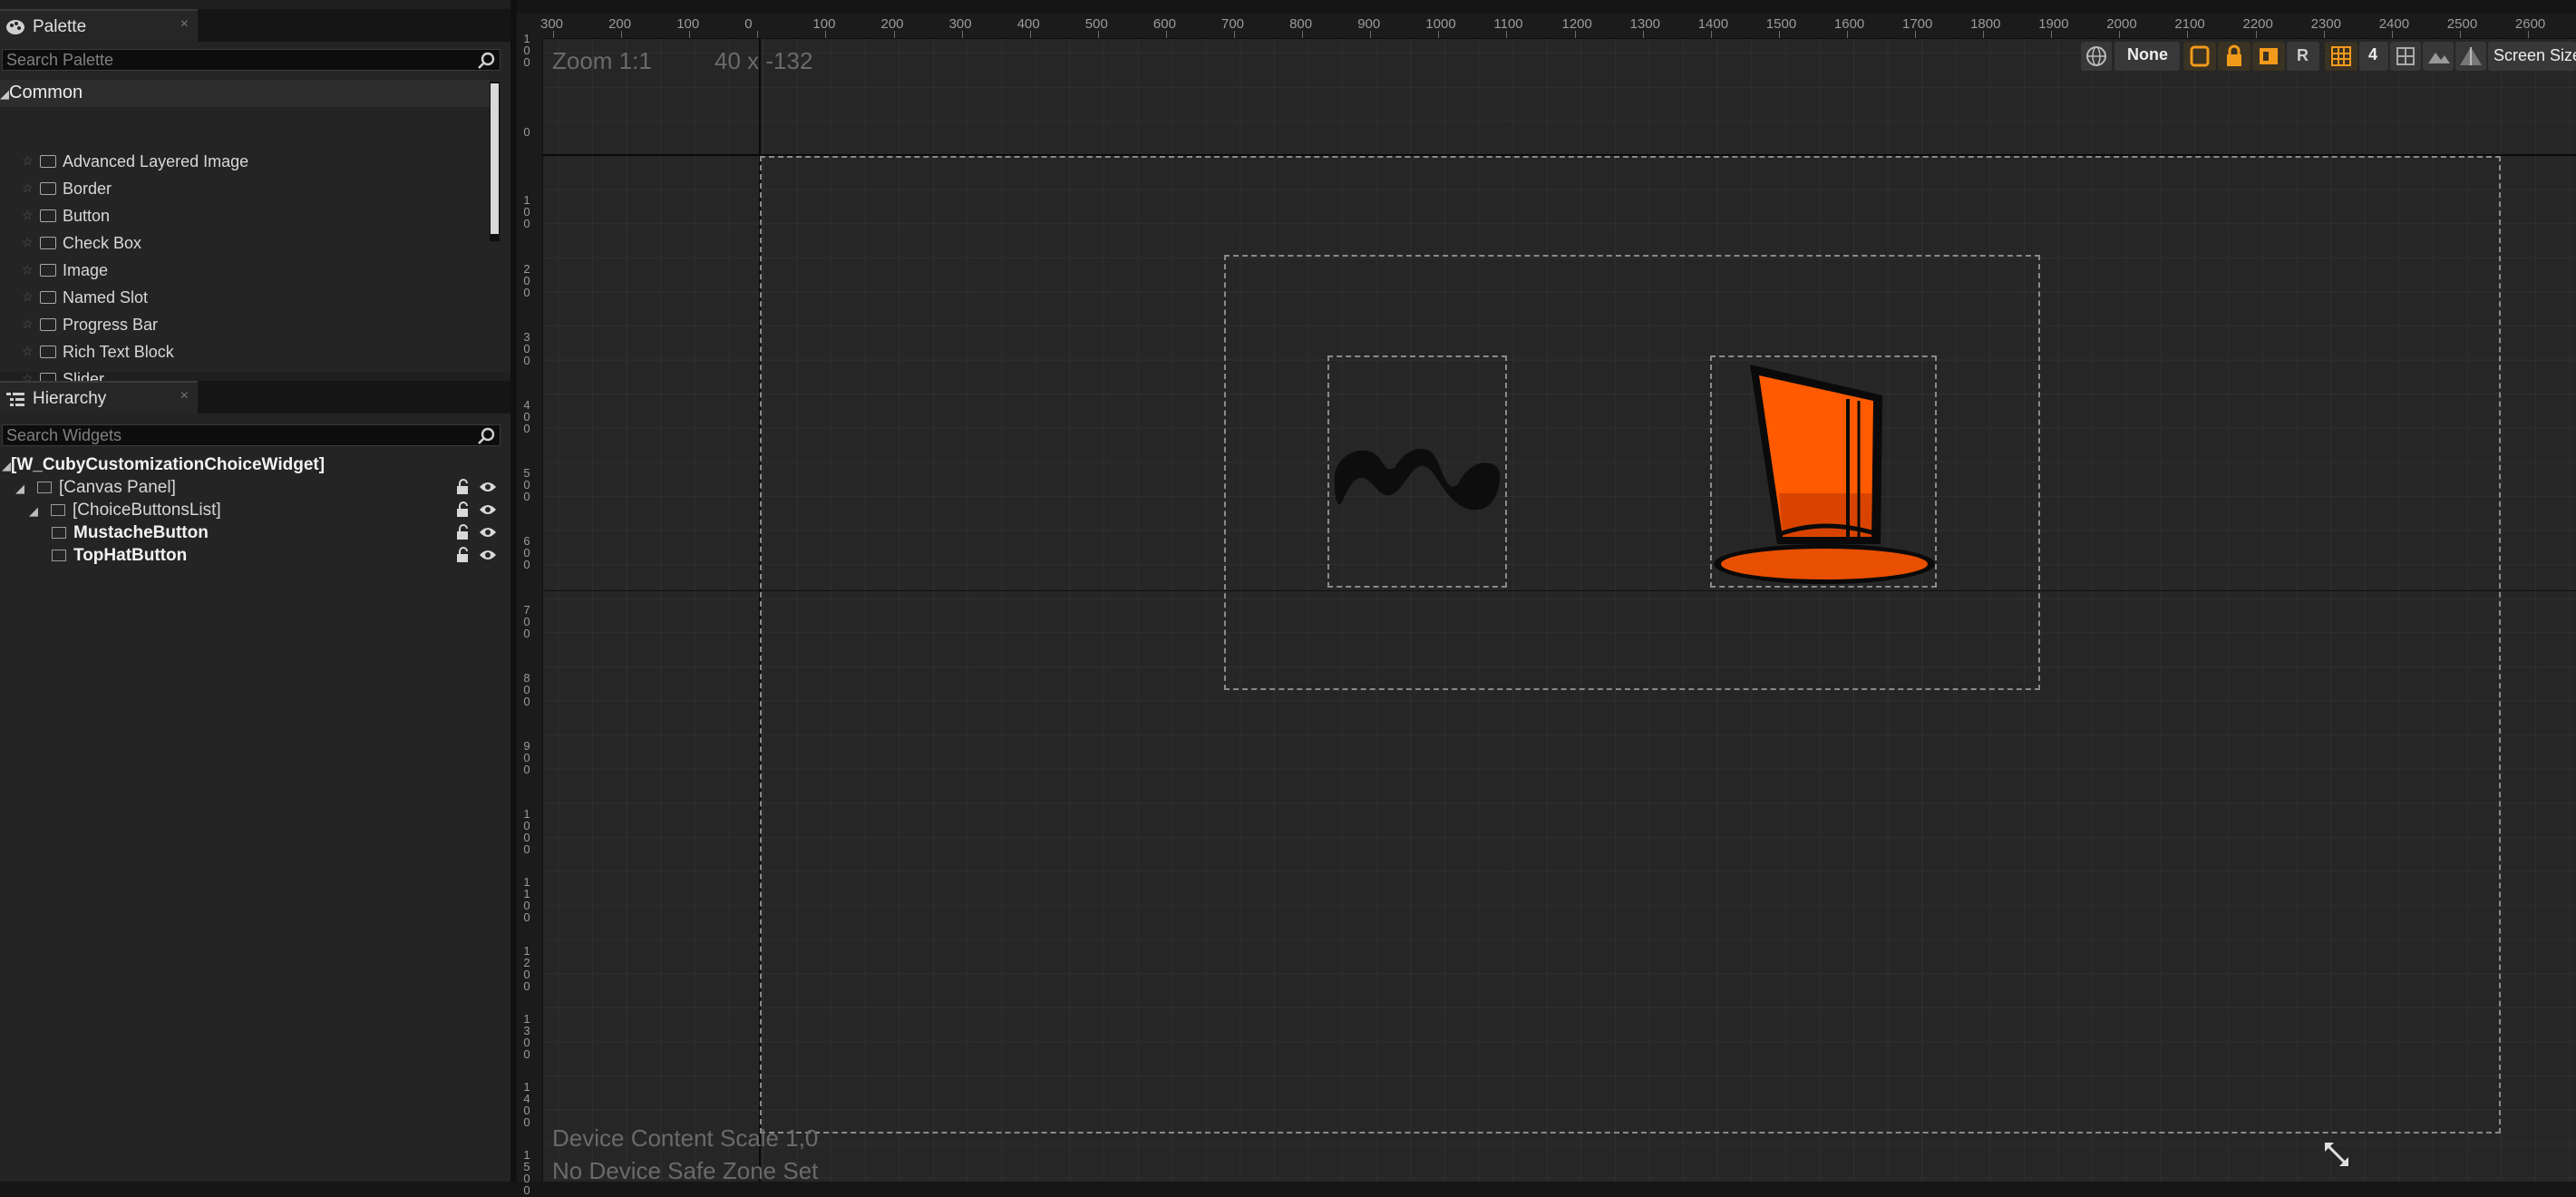  I want to click on mustache-icon, so click(1417, 480).